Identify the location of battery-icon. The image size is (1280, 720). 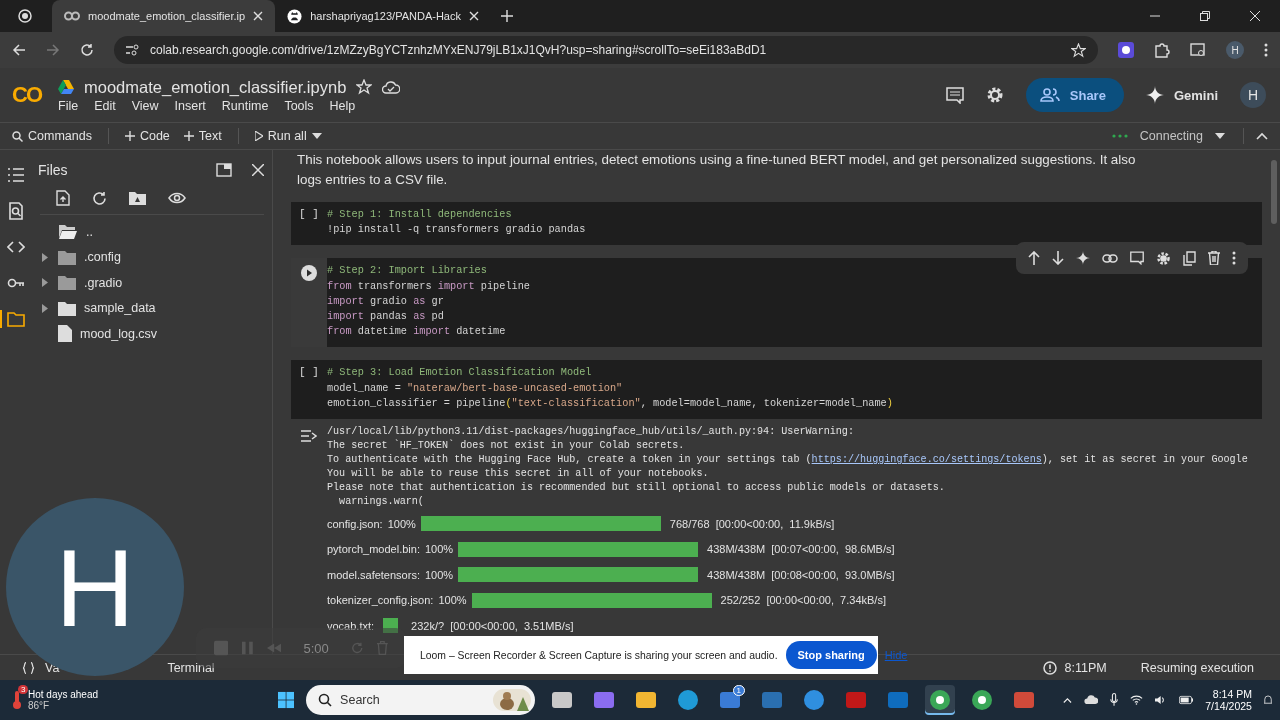
(1186, 700).